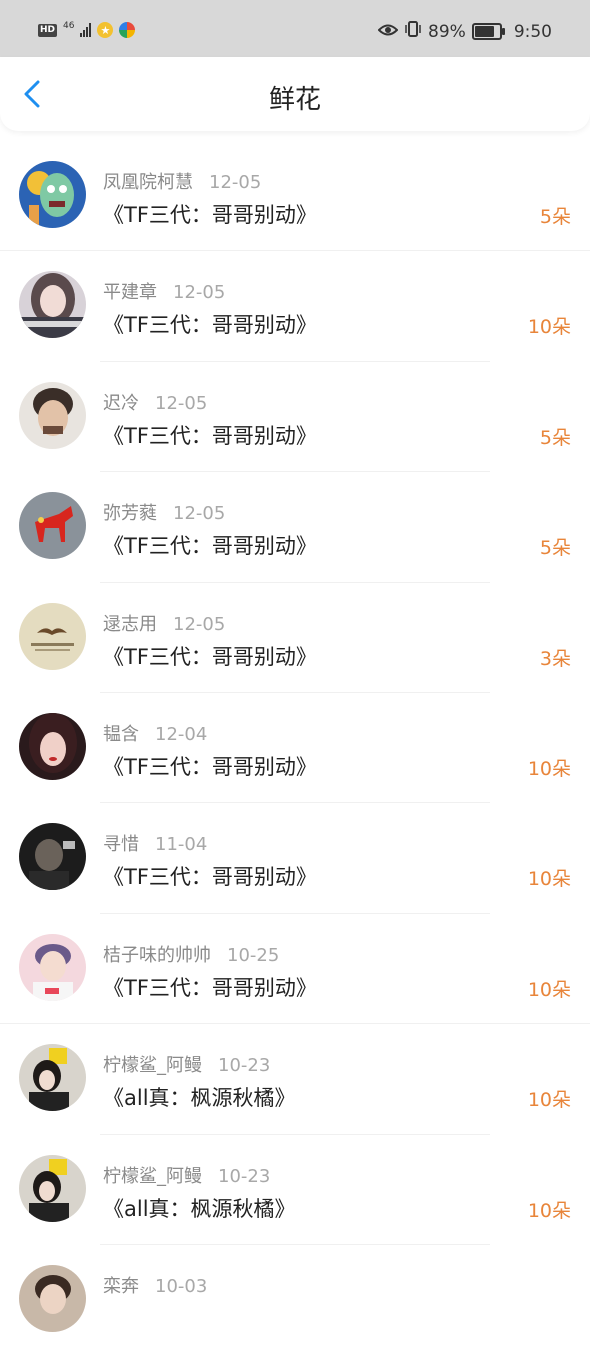  What do you see at coordinates (164, 624) in the screenshot?
I see `username: 逯志用 12-05` at bounding box center [164, 624].